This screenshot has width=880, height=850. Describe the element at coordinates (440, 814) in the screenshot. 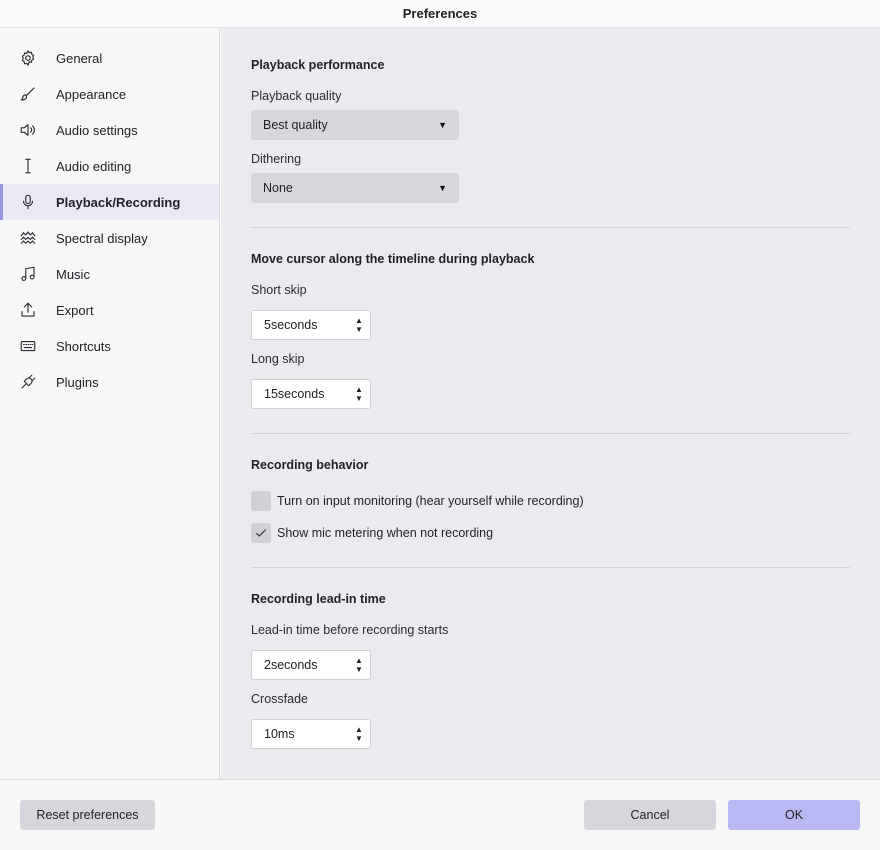

I see `dialog-footer: Reset preferences Cancel OK` at that location.